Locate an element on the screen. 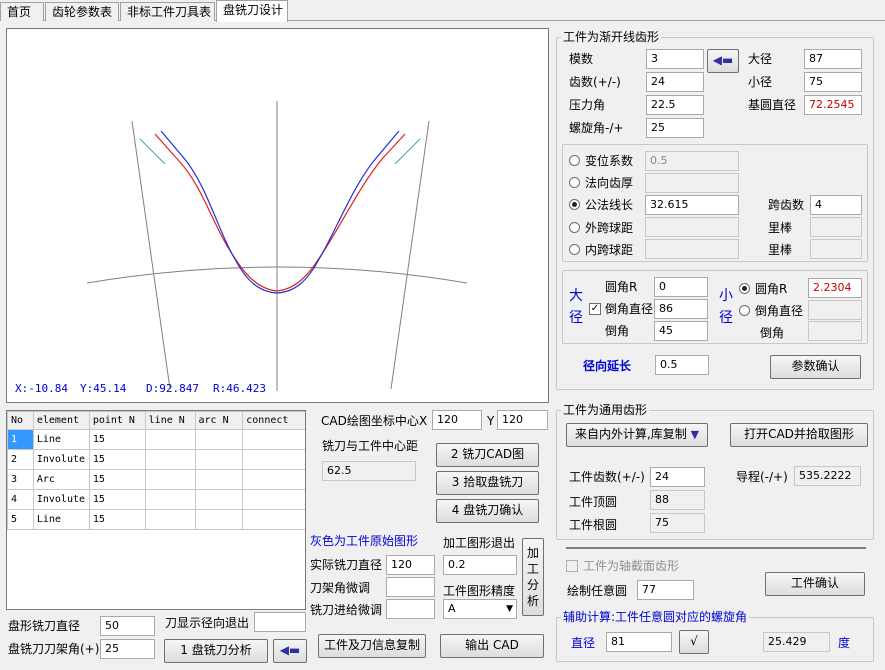  normal-thickness-input is located at coordinates (692, 183).